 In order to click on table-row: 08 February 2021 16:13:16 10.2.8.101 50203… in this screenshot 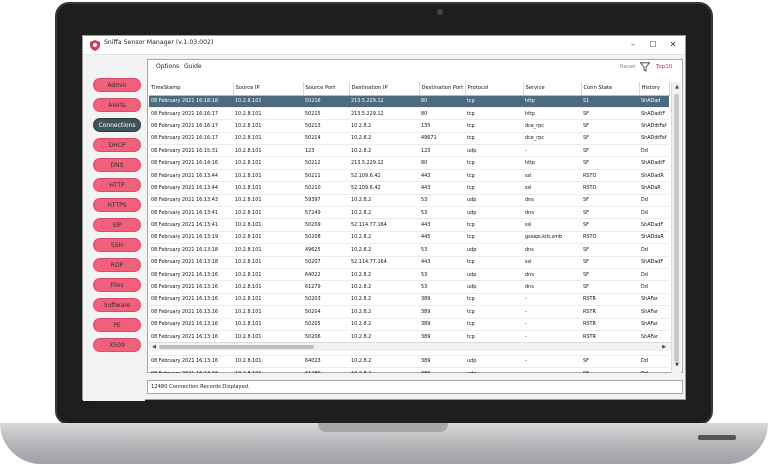, I will do `click(409, 300)`.